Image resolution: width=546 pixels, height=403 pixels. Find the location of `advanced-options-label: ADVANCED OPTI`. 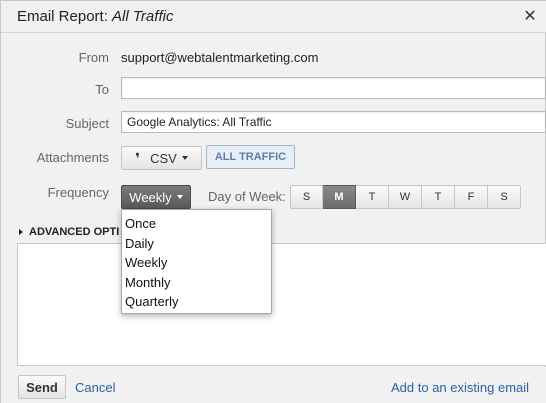

advanced-options-label: ADVANCED OPTI is located at coordinates (74, 232).